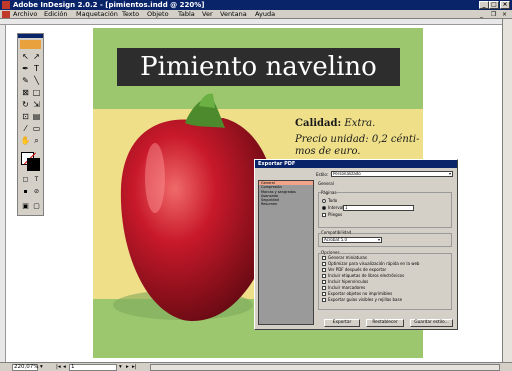 The height and width of the screenshot is (371, 512). Describe the element at coordinates (36, 57) in the screenshot. I see `direct-selection-tool-icon: ↗` at that location.